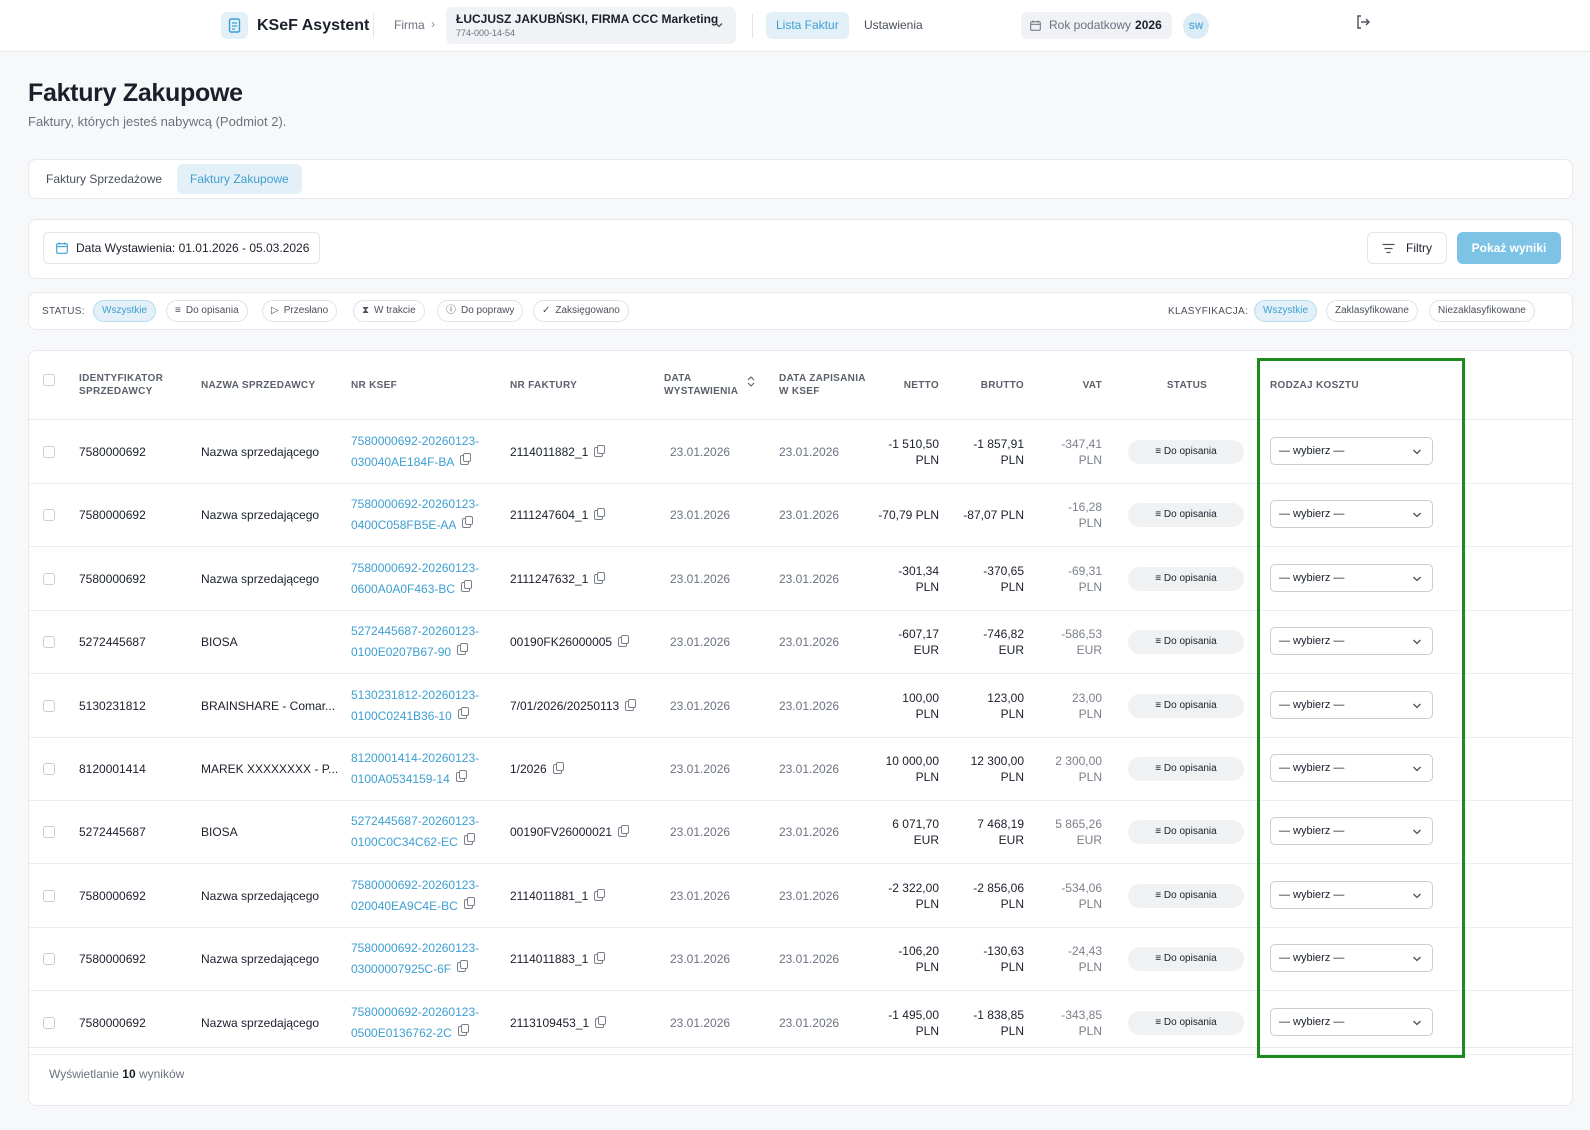  Describe the element at coordinates (124, 311) in the screenshot. I see `status-pill-wszystkie: Wszystkie` at that location.